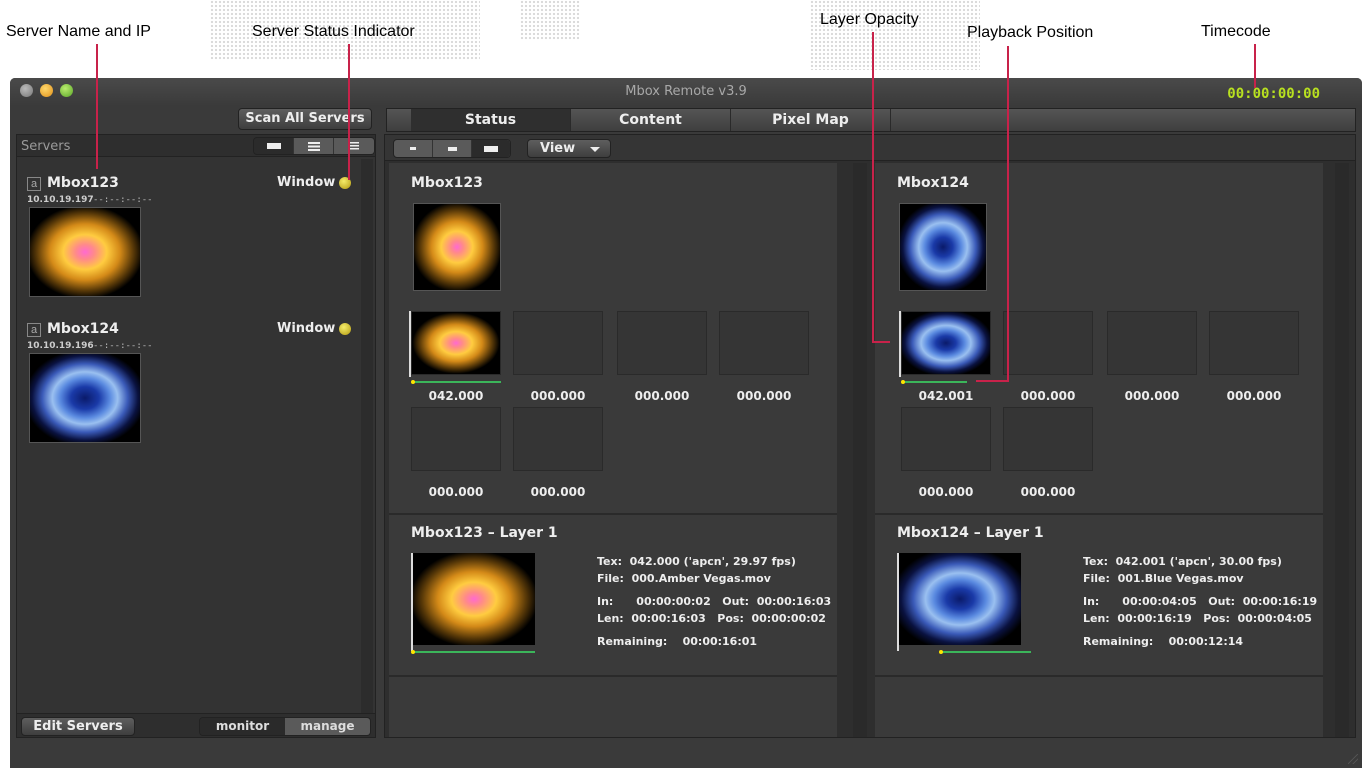  I want to click on layer-len-pos-info: Len: 00:00:16:19 Pos: 00:00:04:05, so click(1197, 618).